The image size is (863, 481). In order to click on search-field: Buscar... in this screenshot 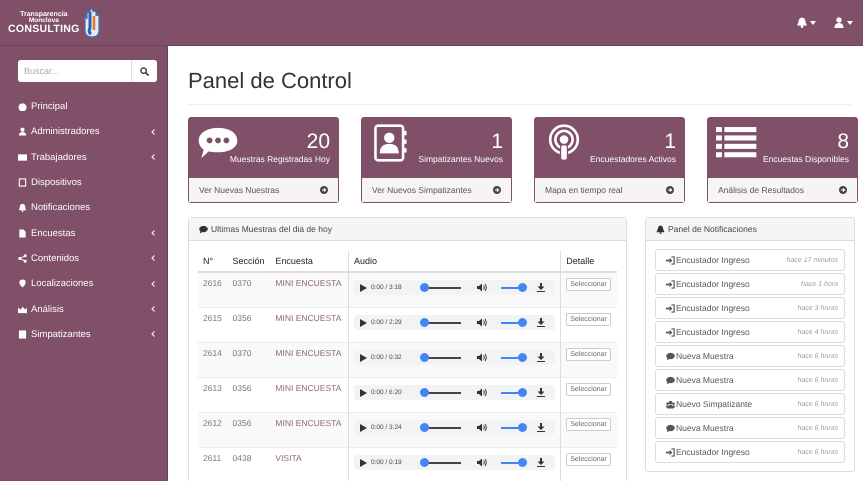, I will do `click(87, 71)`.